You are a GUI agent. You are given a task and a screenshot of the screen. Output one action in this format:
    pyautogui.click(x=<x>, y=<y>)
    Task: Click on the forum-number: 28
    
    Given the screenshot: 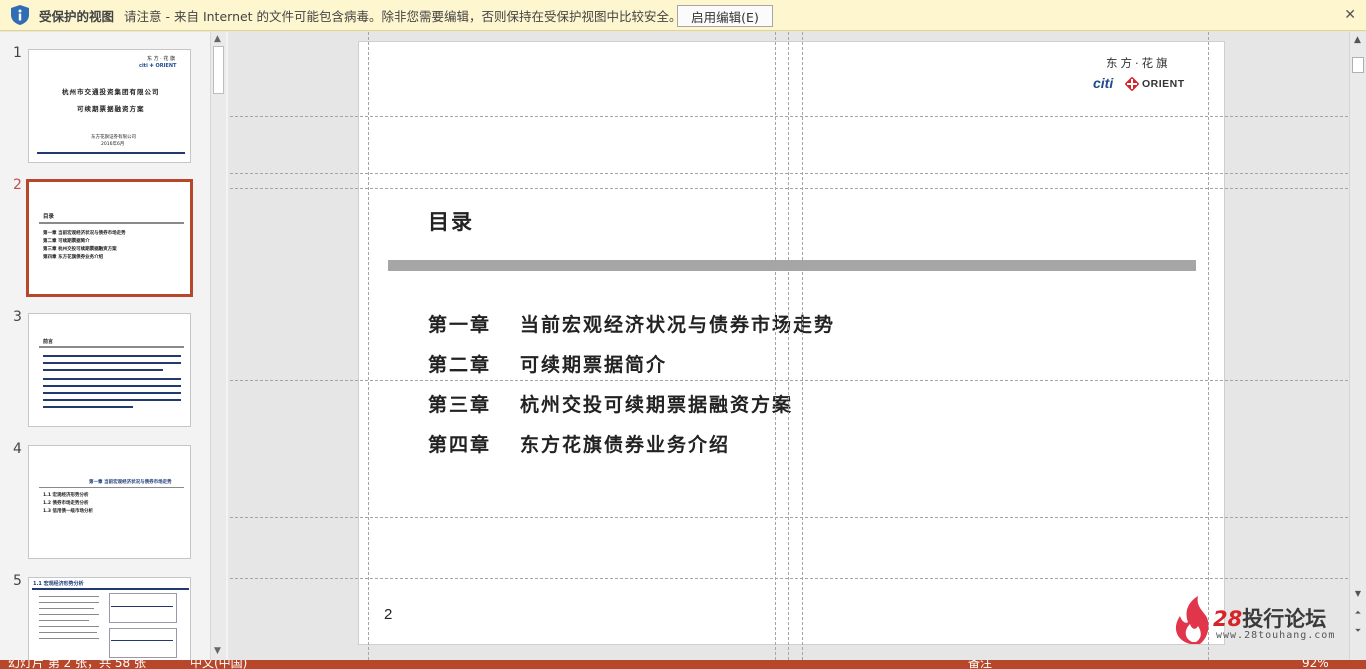 What is the action you would take?
    pyautogui.click(x=1228, y=619)
    